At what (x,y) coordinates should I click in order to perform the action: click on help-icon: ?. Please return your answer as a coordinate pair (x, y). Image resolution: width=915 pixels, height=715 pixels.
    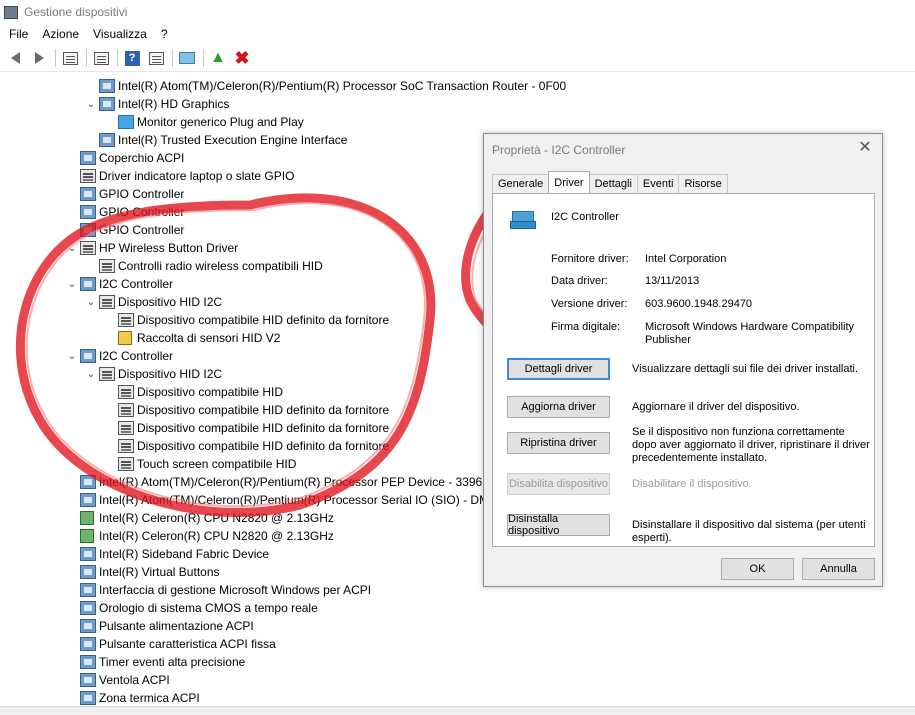
    Looking at the image, I should click on (132, 58).